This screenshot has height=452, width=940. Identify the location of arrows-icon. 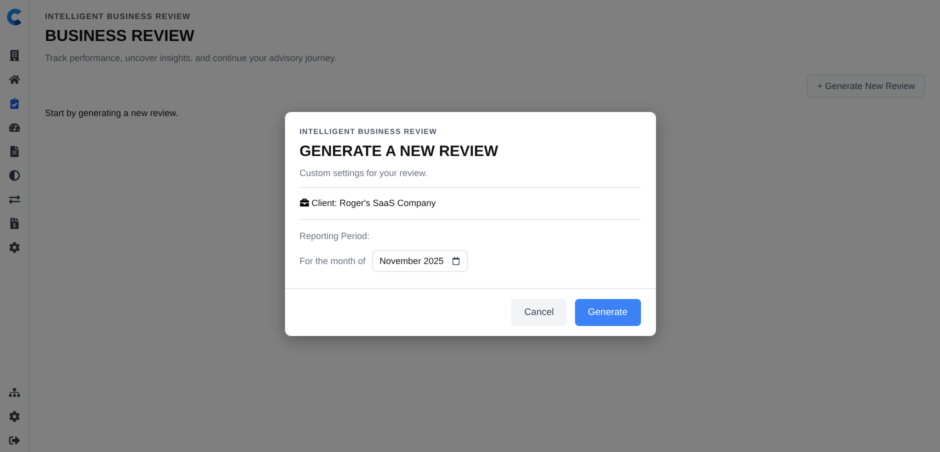
(14, 199).